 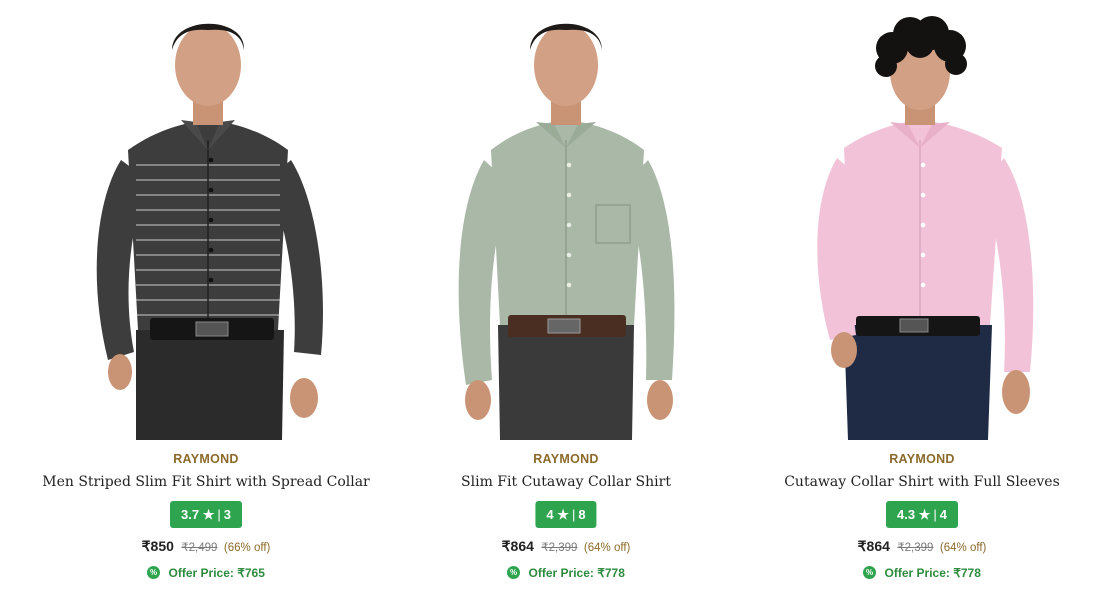 What do you see at coordinates (582, 514) in the screenshot?
I see `rating-count: 8` at bounding box center [582, 514].